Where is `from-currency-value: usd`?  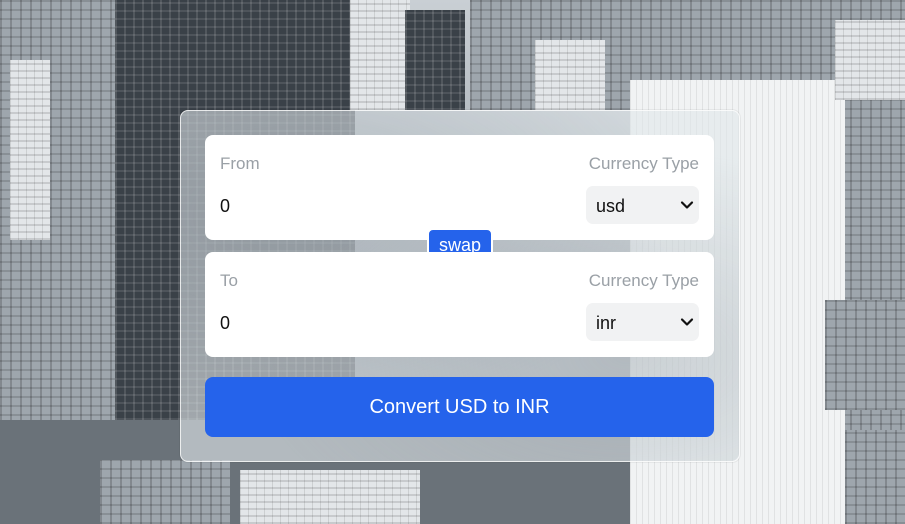
from-currency-value: usd is located at coordinates (611, 206).